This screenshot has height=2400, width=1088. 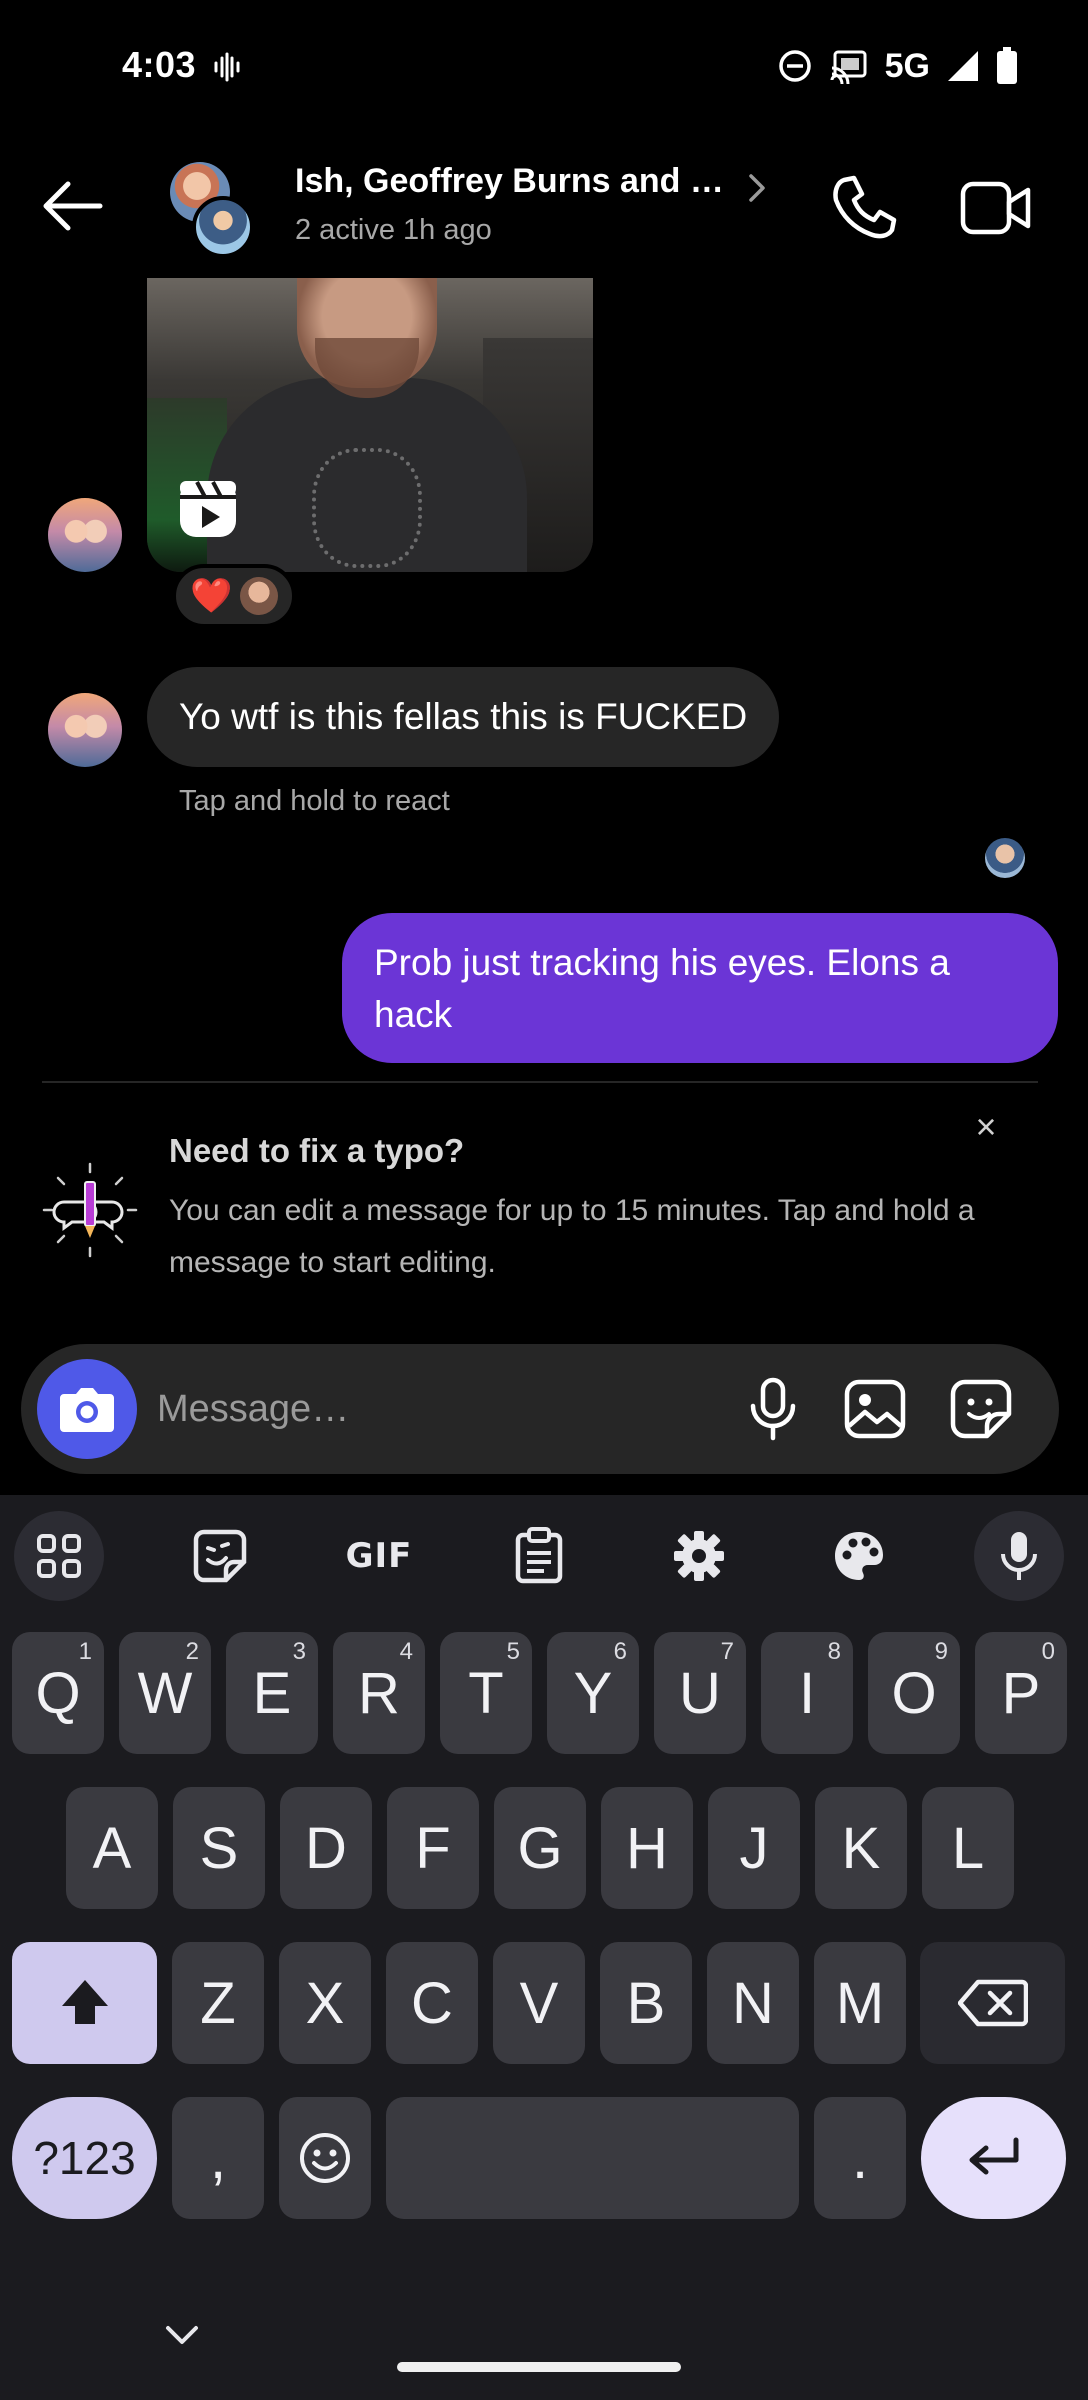 I want to click on back-arrow-icon, so click(x=73, y=206).